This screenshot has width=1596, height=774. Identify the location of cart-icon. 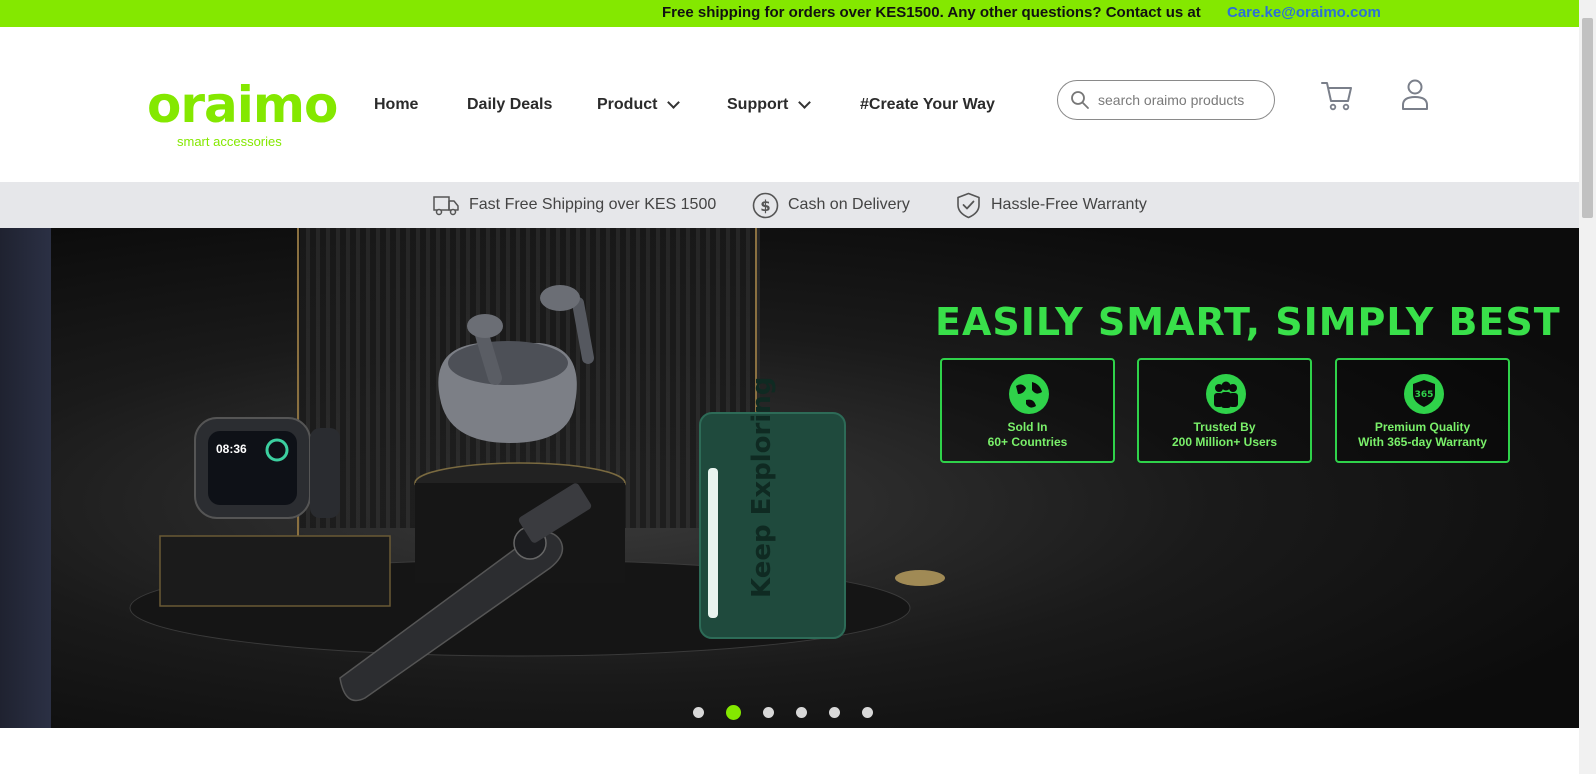
(1337, 95).